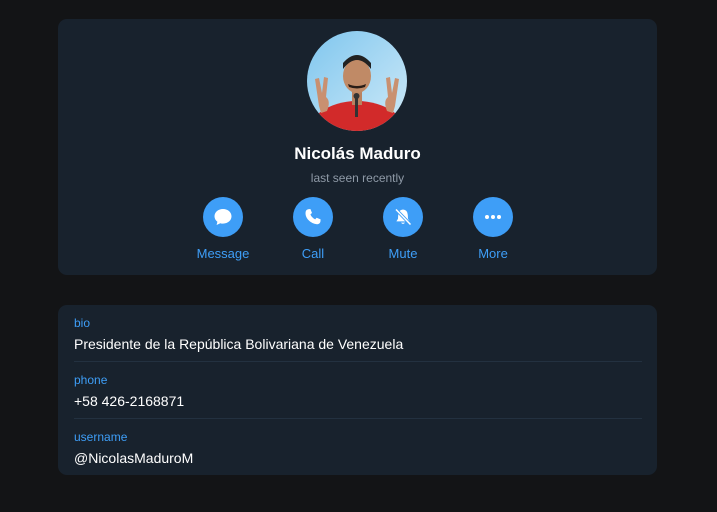 The height and width of the screenshot is (512, 717). What do you see at coordinates (313, 253) in the screenshot?
I see `call-label: Call` at bounding box center [313, 253].